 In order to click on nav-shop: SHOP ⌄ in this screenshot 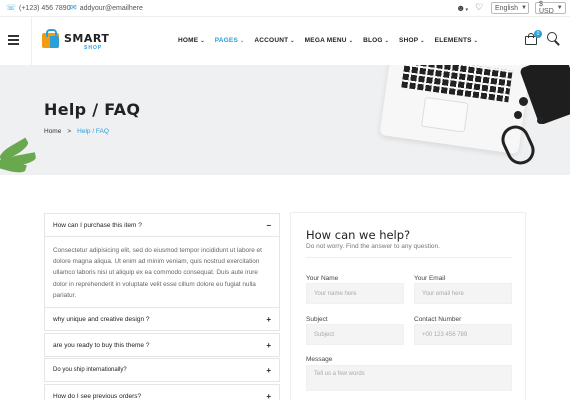, I will do `click(412, 40)`.